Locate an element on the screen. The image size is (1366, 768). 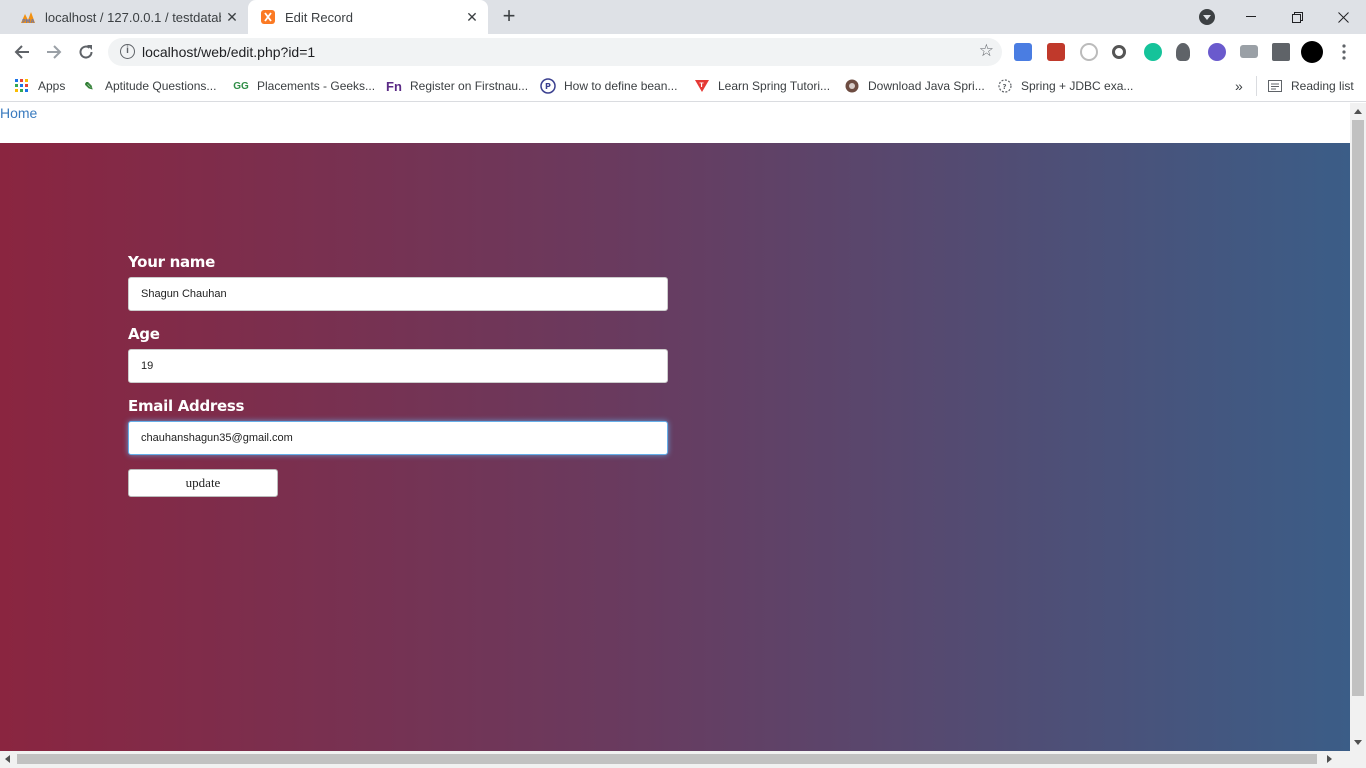
restore-icon is located at coordinates (1297, 17).